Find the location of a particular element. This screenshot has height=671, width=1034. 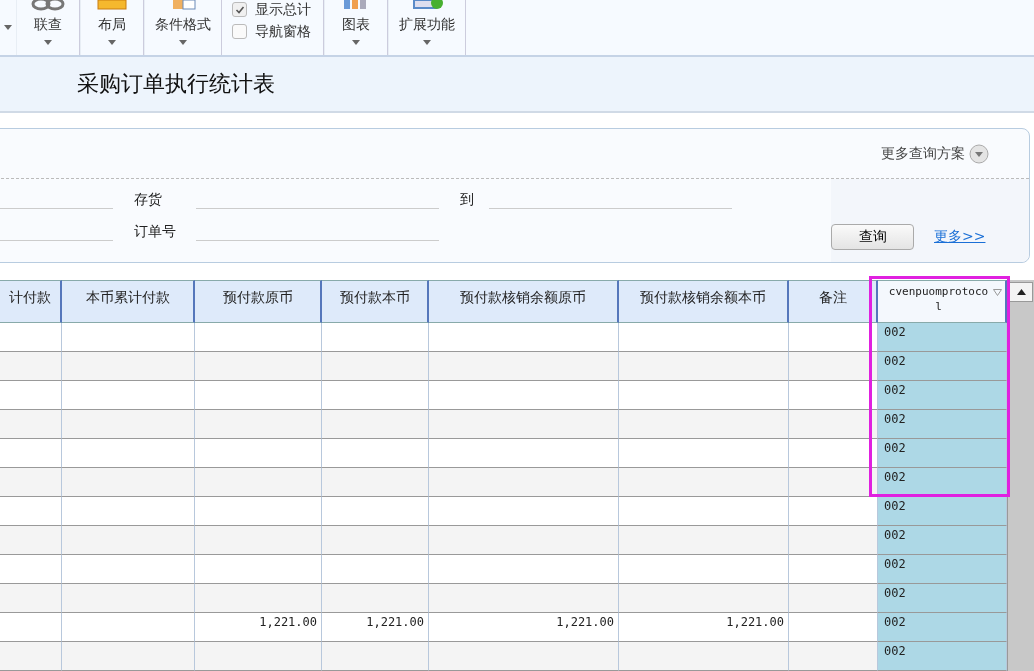

column-header: 备注 is located at coordinates (833, 301).